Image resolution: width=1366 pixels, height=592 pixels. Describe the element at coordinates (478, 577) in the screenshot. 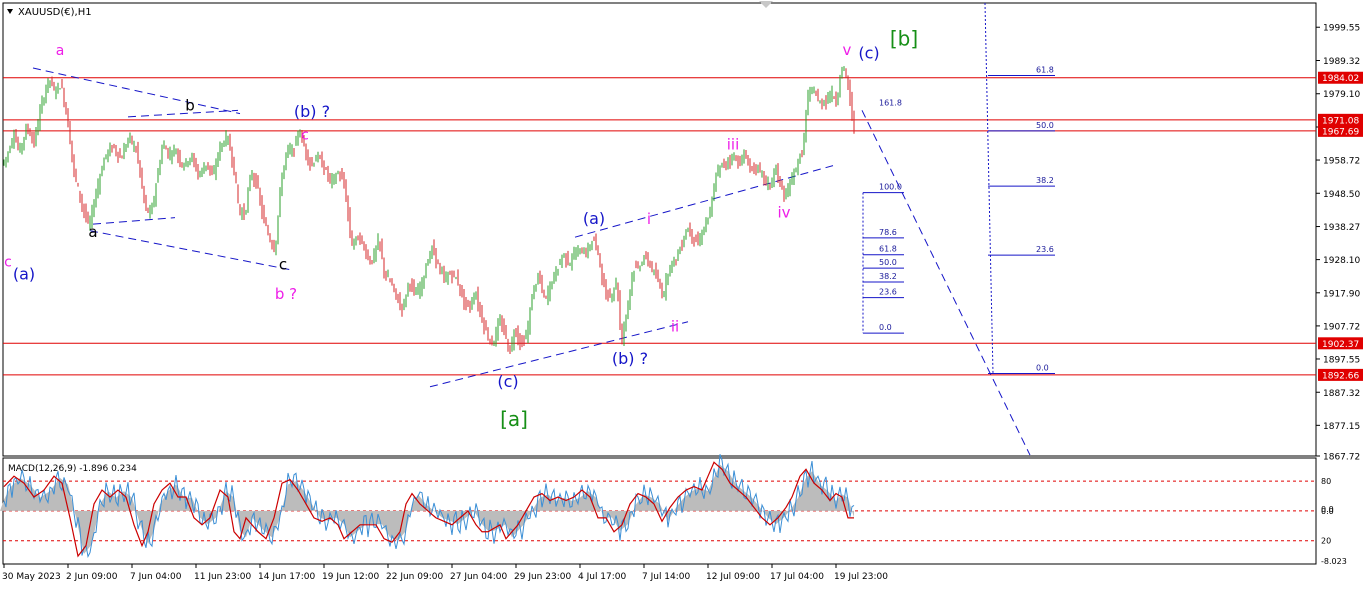

I see `time-axis-label: 27 Jun 04:00` at that location.